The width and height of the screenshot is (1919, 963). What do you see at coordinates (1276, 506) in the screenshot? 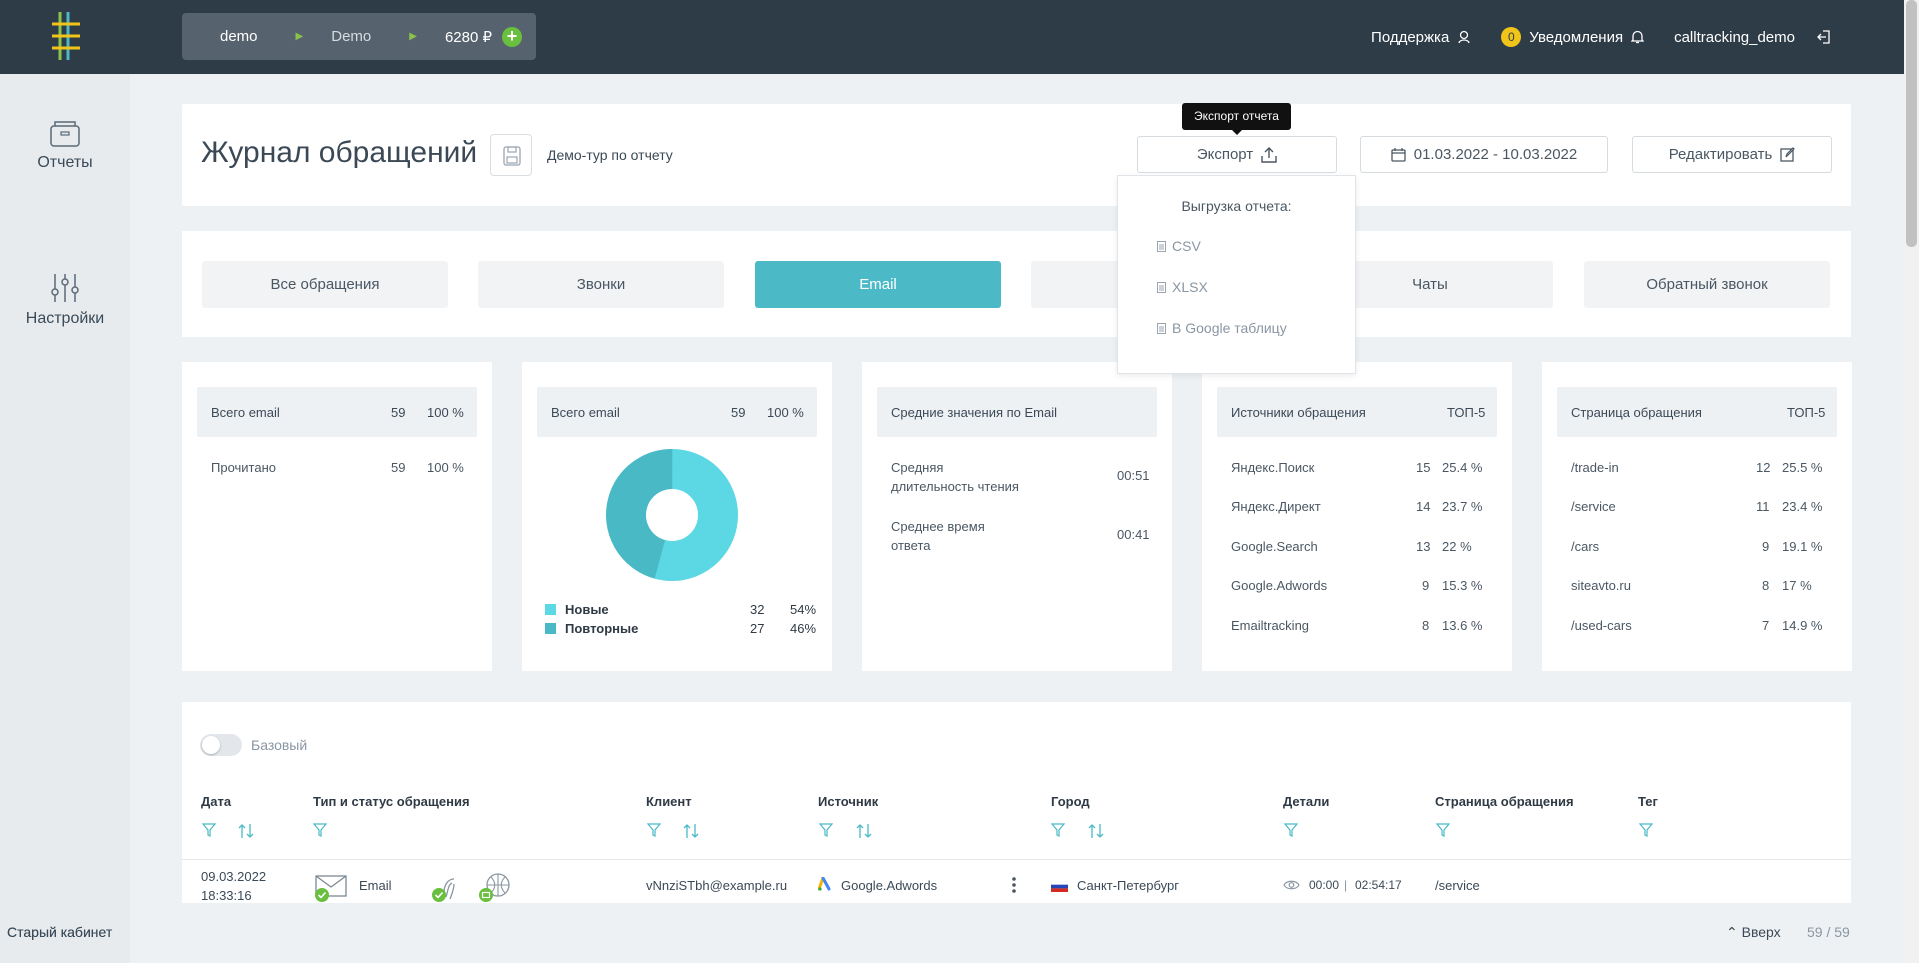
I see `row-label: Яндекс.Директ` at bounding box center [1276, 506].